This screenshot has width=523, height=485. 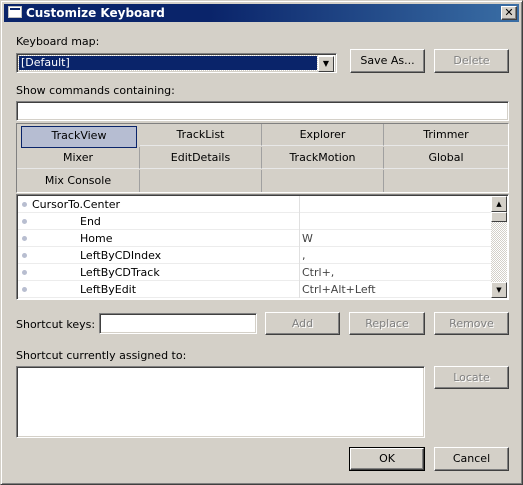 What do you see at coordinates (78, 158) in the screenshot?
I see `tab-mixer: Mixer` at bounding box center [78, 158].